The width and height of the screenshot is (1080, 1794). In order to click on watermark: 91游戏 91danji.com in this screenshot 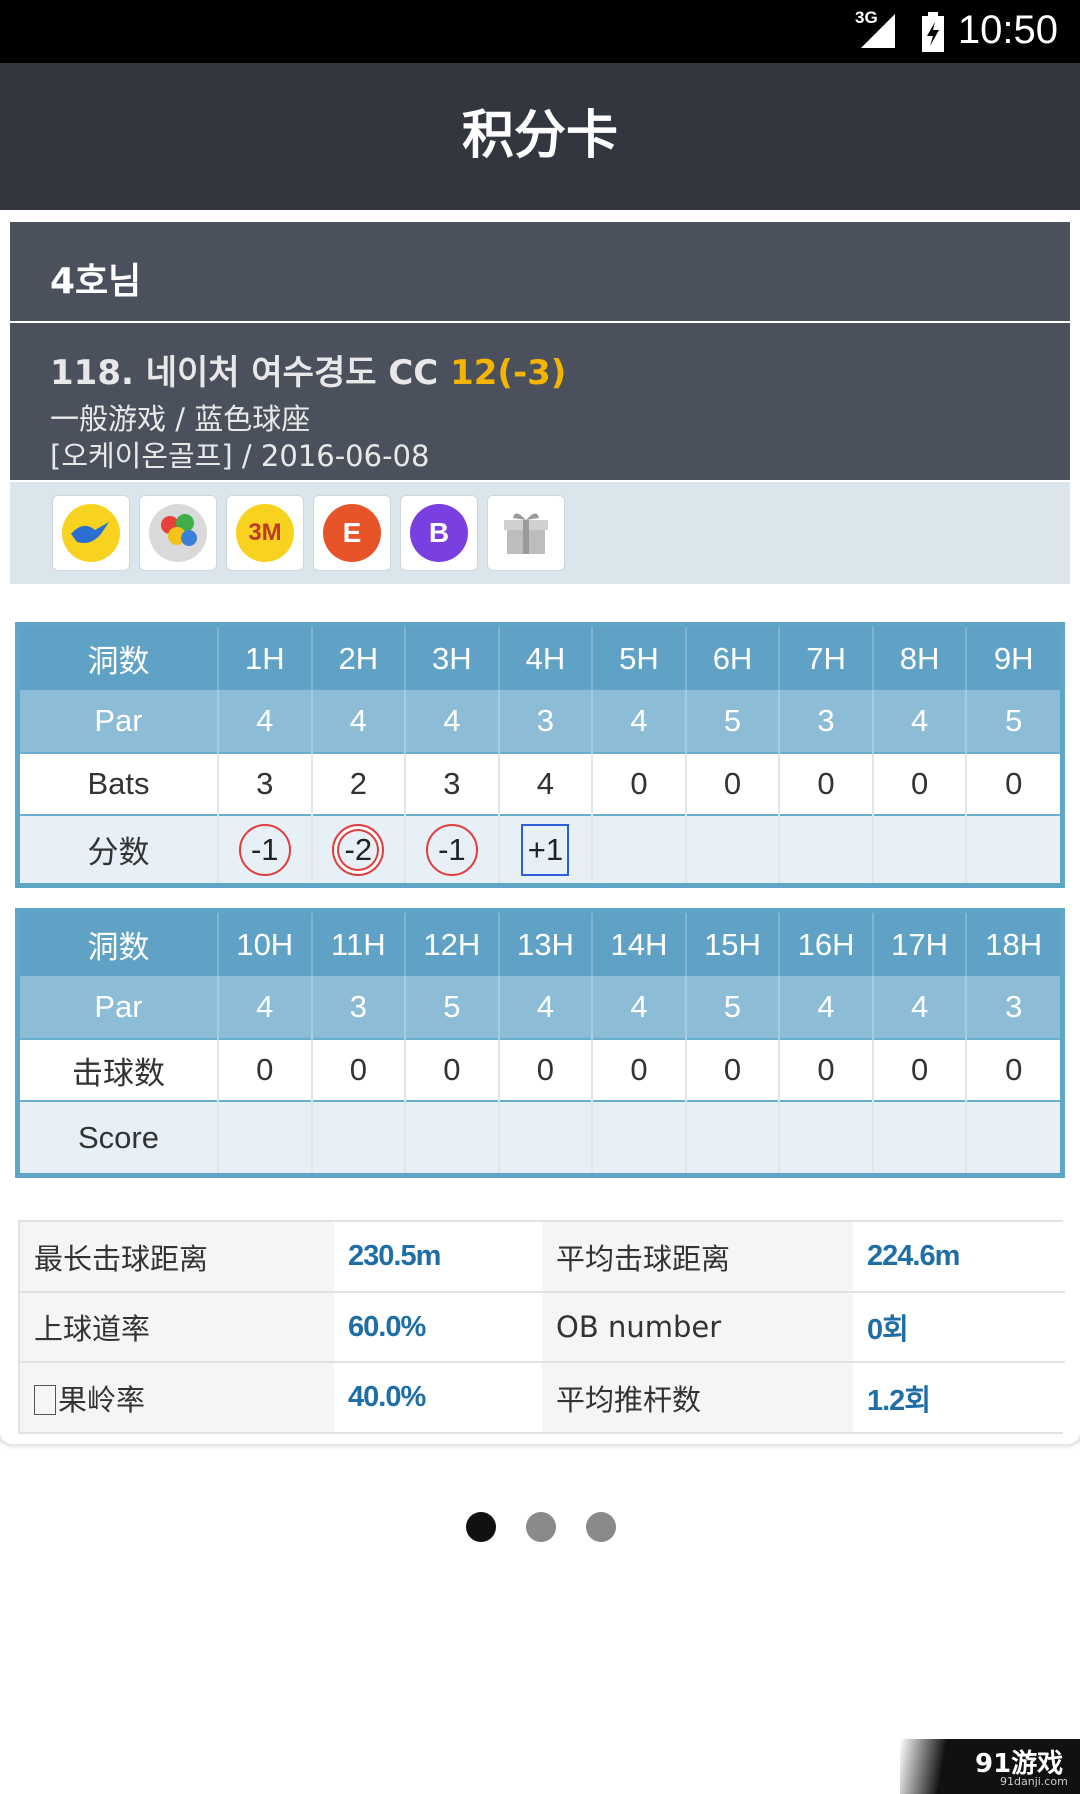, I will do `click(990, 1766)`.